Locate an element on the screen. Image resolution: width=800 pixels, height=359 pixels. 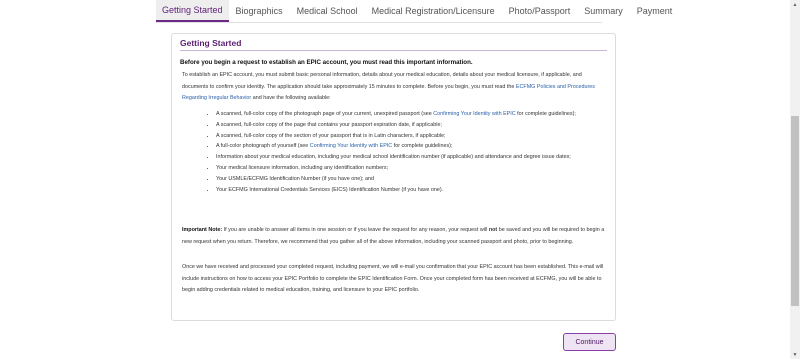
tab-medical-school: Medical School is located at coordinates (327, 11).